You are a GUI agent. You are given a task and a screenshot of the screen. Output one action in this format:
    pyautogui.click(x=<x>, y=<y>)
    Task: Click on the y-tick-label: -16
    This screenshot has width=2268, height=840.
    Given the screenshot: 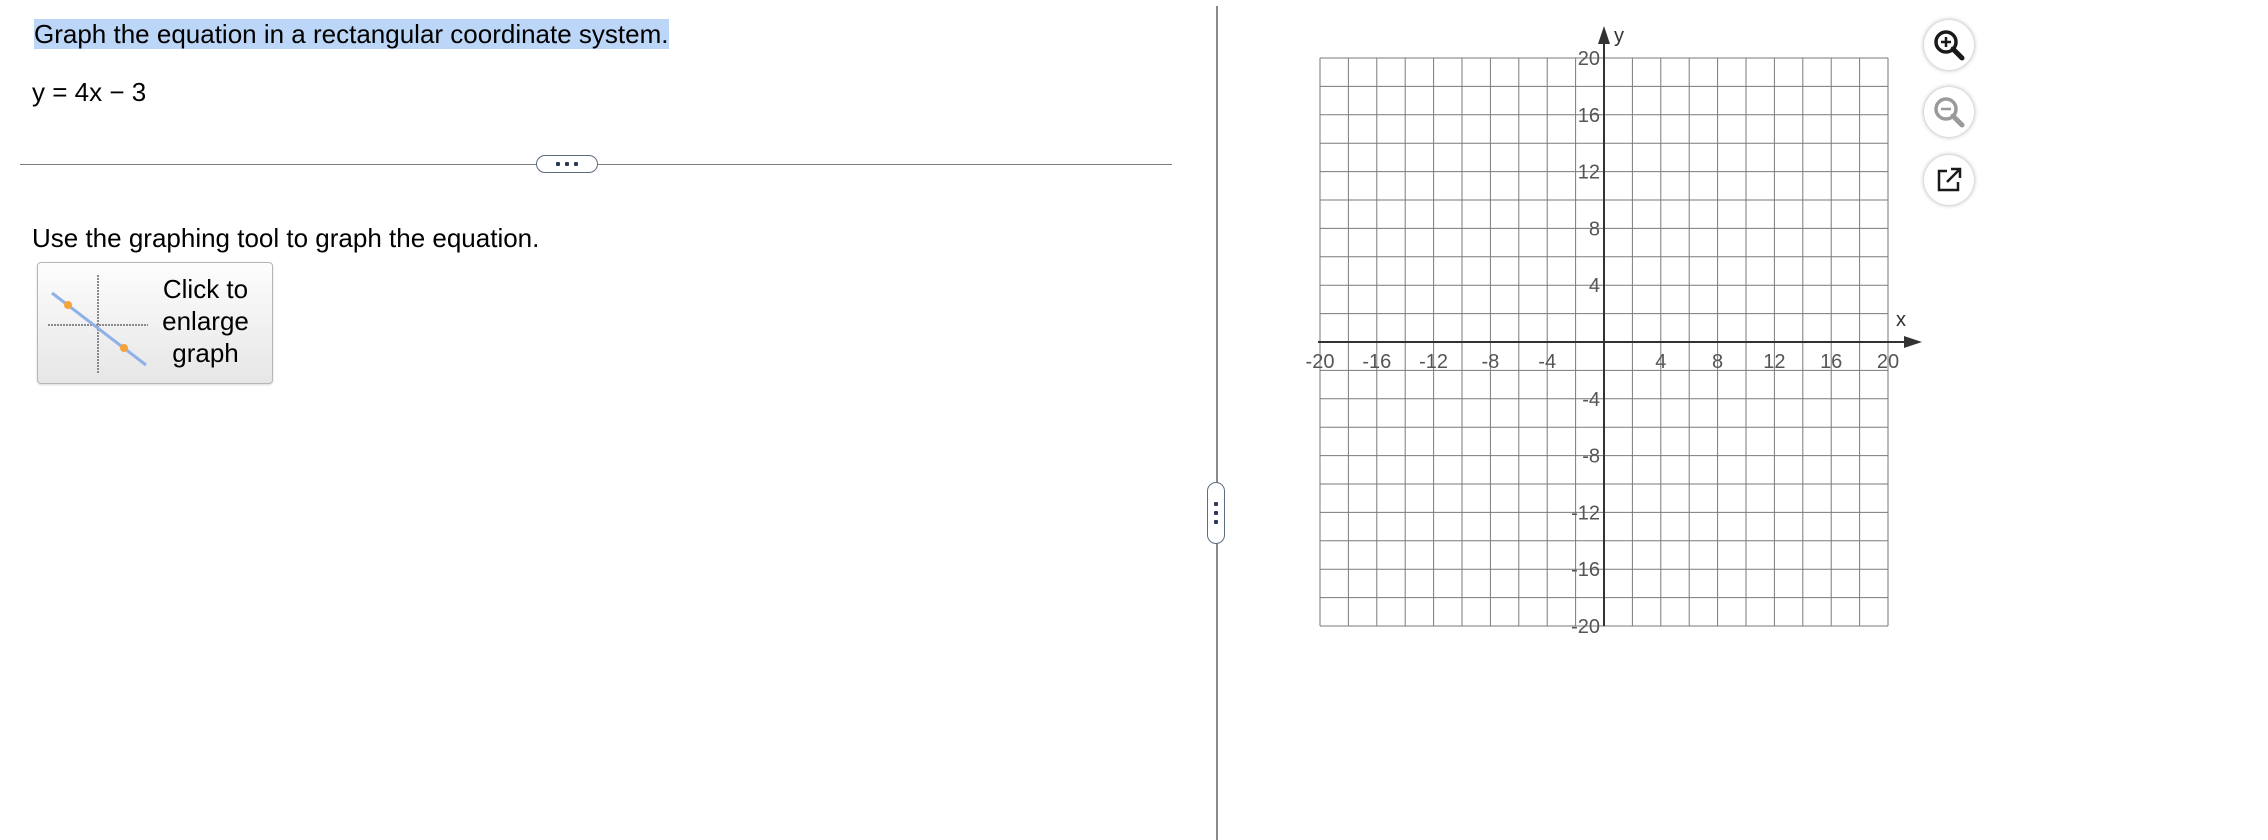 What is the action you would take?
    pyautogui.click(x=1585, y=570)
    